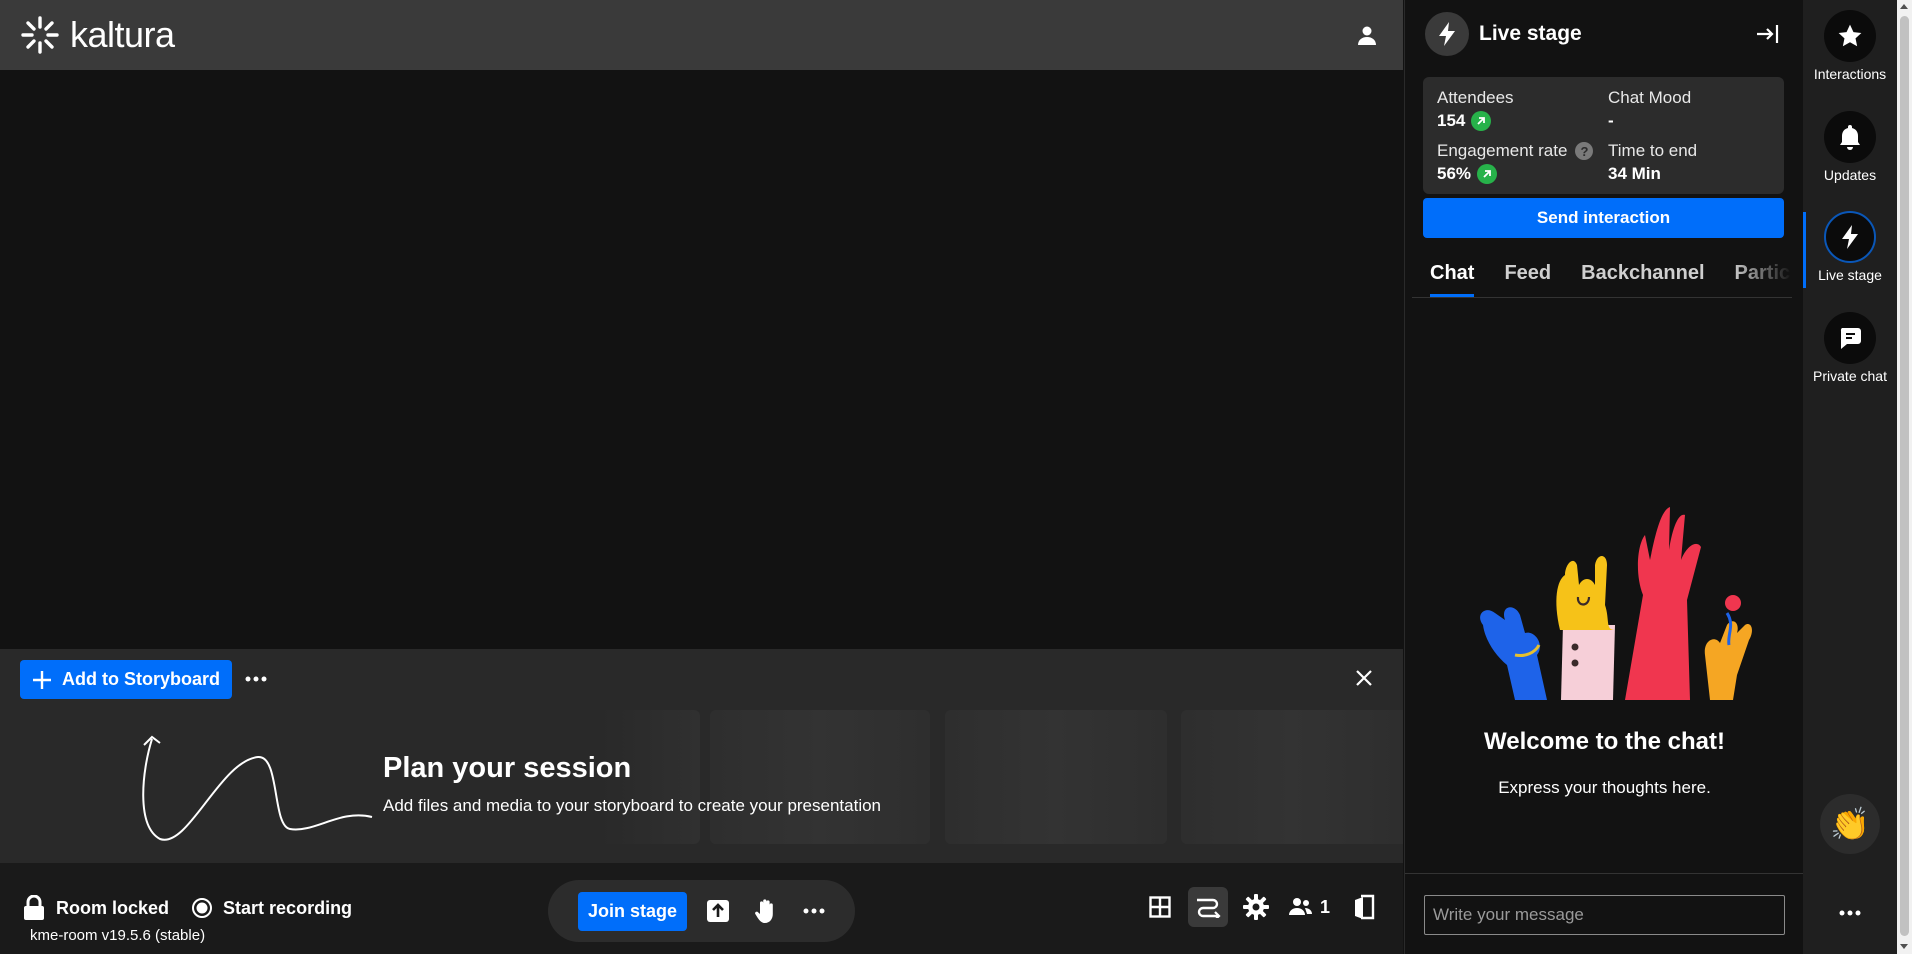 The height and width of the screenshot is (954, 1912). I want to click on user-icon, so click(1367, 35).